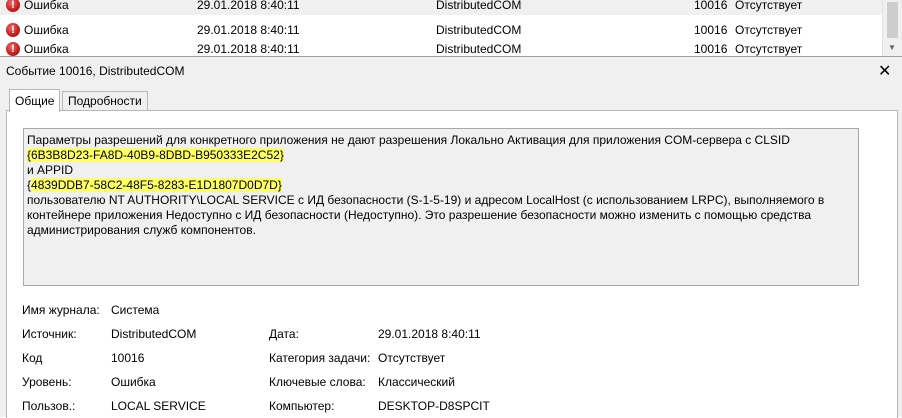 The image size is (902, 418). I want to click on log-name-label: Имя журнала:, so click(61, 310).